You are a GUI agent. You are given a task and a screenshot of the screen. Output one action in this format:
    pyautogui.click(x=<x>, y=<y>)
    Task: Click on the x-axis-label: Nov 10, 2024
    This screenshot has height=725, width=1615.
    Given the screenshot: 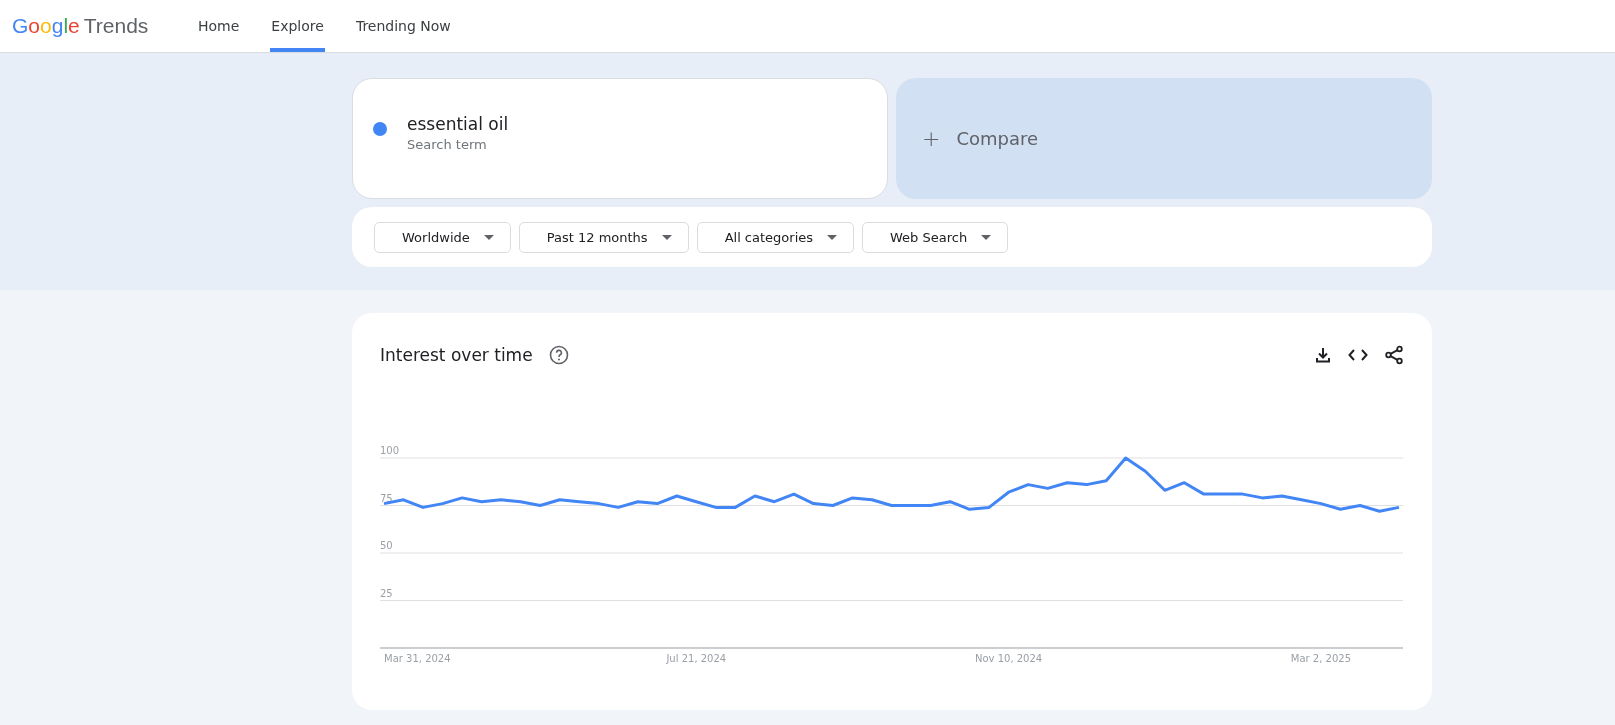 What is the action you would take?
    pyautogui.click(x=1009, y=658)
    